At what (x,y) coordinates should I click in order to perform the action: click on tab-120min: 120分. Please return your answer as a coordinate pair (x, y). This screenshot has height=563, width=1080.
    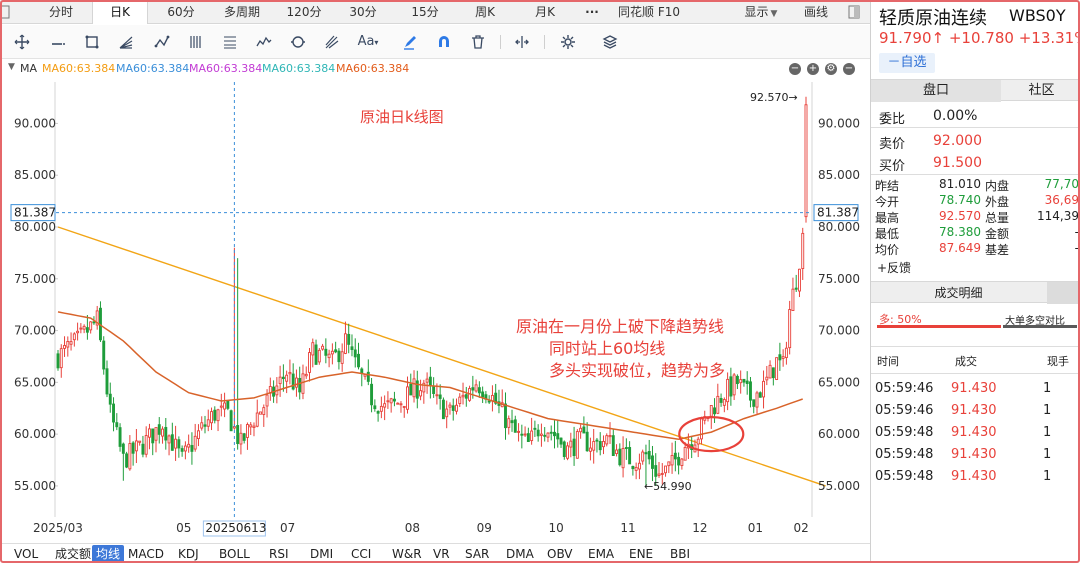
    Looking at the image, I should click on (304, 12).